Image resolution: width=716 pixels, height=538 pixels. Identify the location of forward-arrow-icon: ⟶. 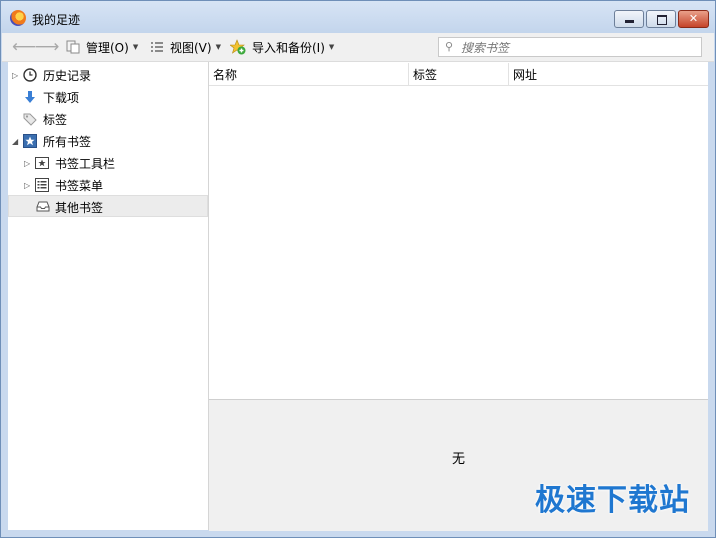
(47, 47).